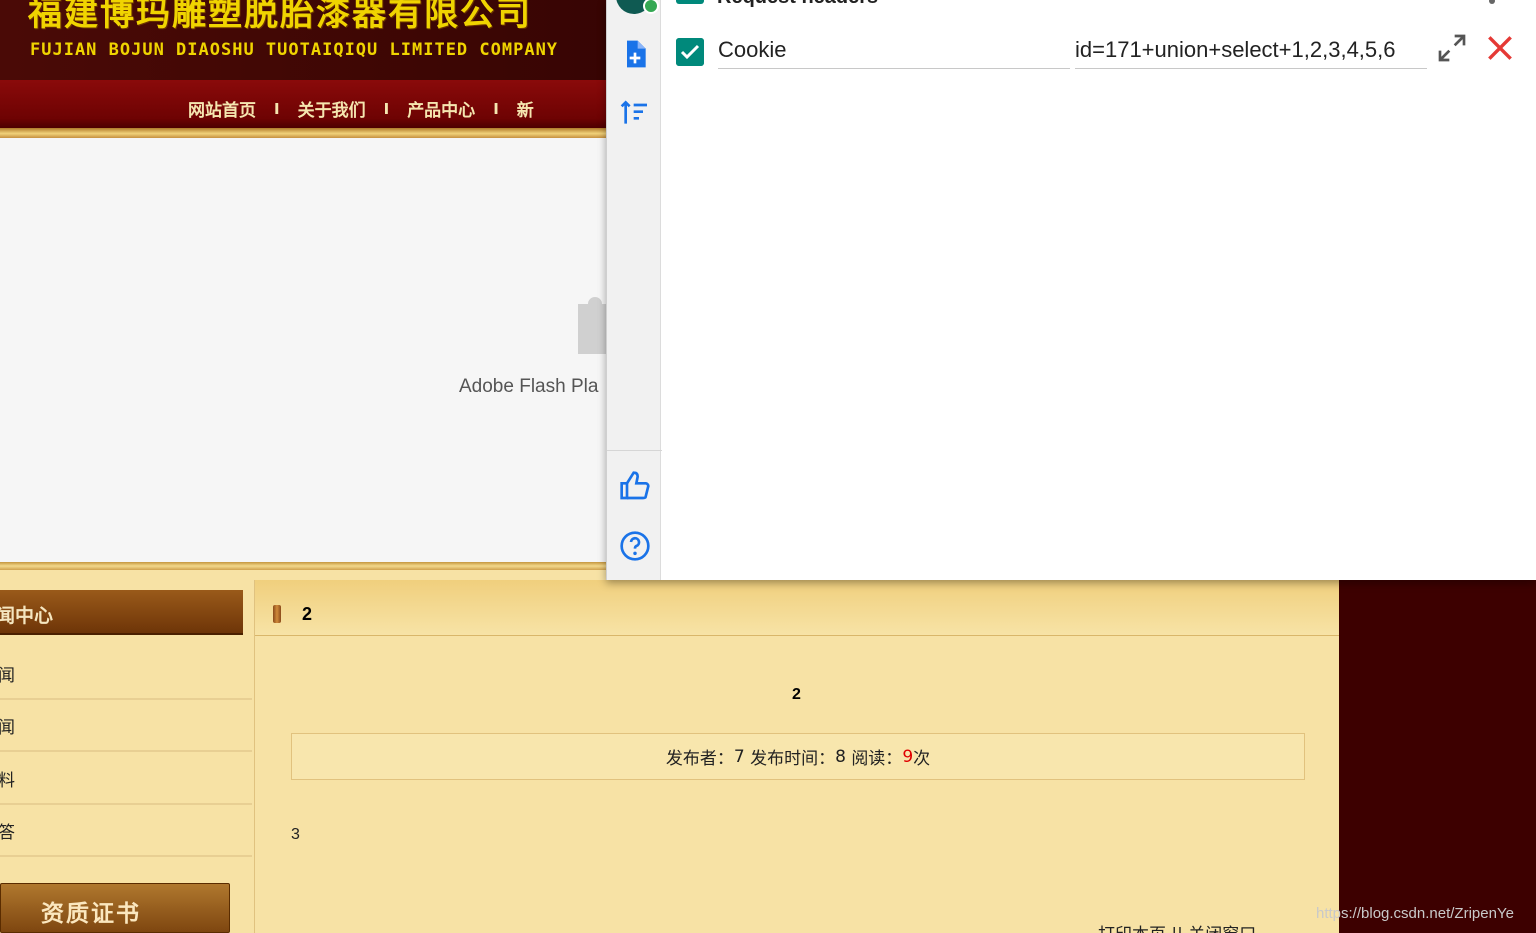 This screenshot has height=933, width=1536. Describe the element at coordinates (635, 113) in the screenshot. I see `sort-icon` at that location.